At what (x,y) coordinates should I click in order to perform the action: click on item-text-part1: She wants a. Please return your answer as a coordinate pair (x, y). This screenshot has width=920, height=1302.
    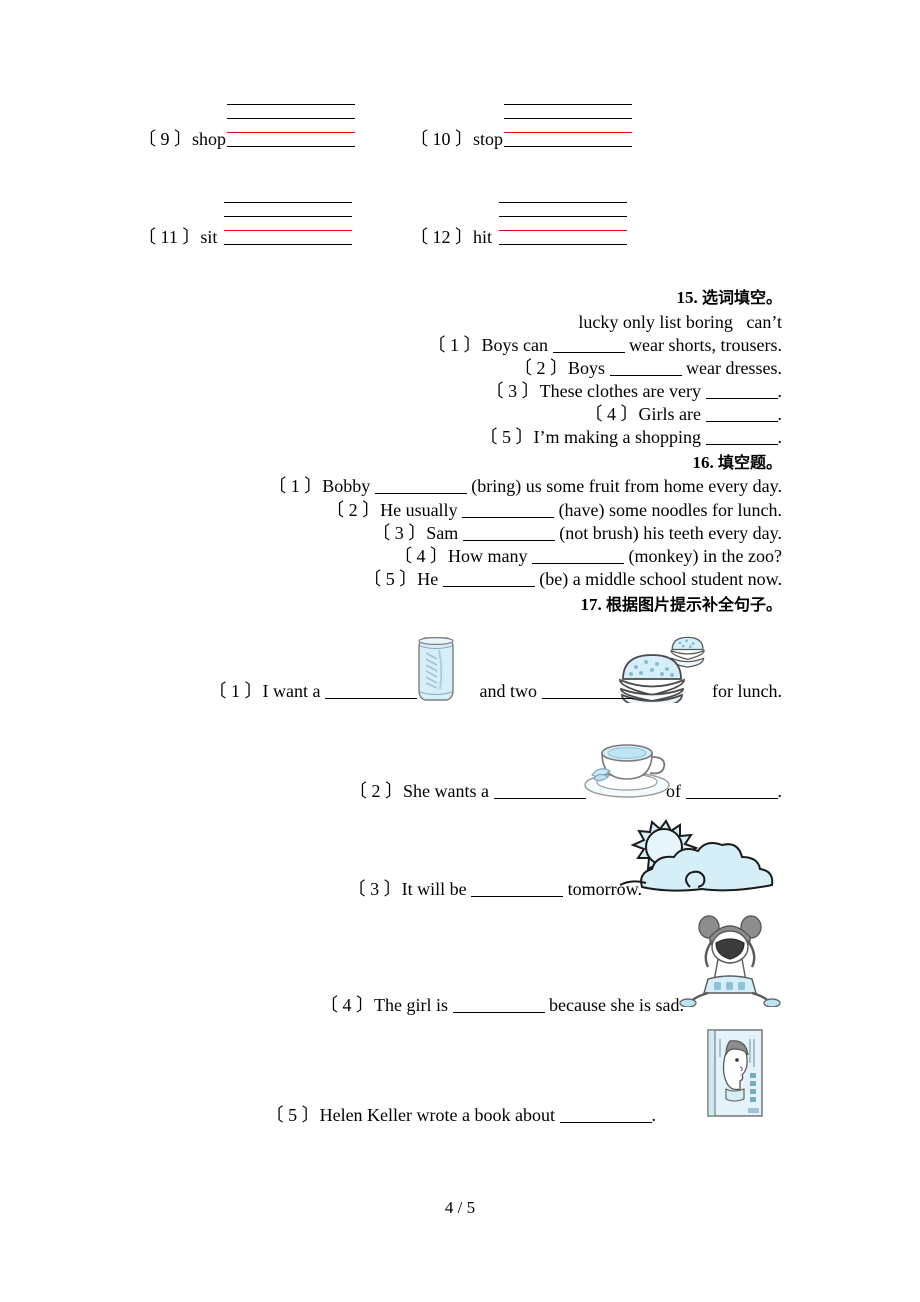
    Looking at the image, I should click on (448, 791).